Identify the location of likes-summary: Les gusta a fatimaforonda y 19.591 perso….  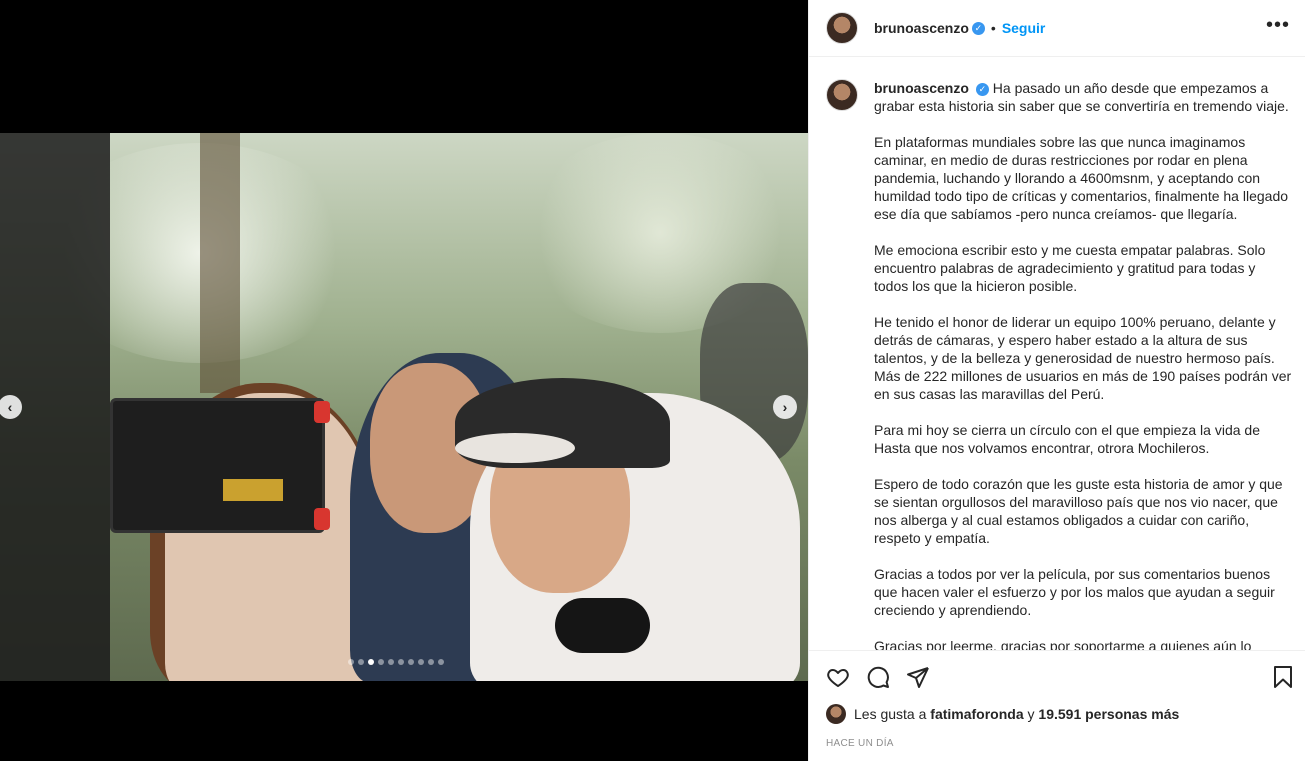
(1002, 714).